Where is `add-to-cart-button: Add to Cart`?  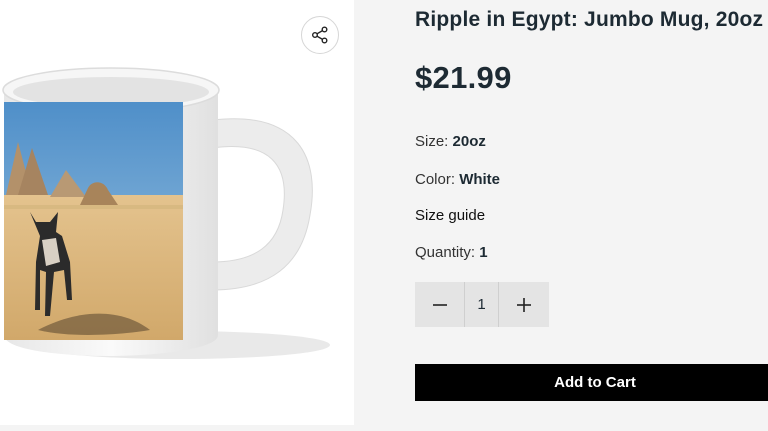
add-to-cart-button: Add to Cart is located at coordinates (591, 382).